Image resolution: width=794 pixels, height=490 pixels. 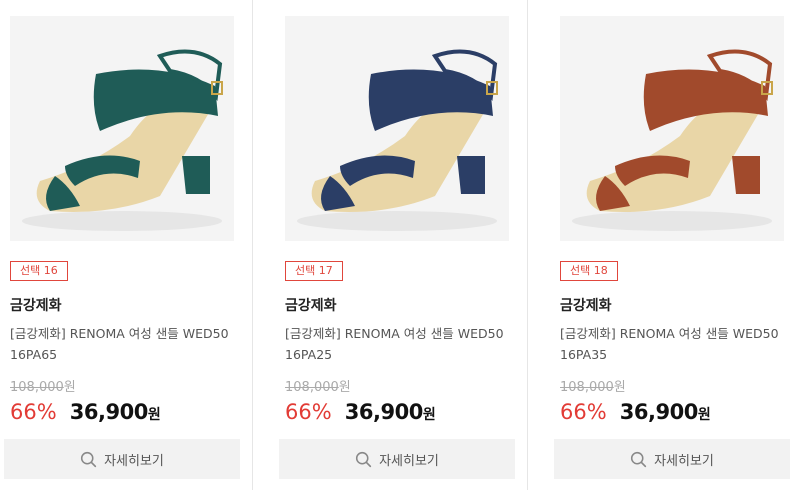 I want to click on sandal-navy-image, so click(x=397, y=128).